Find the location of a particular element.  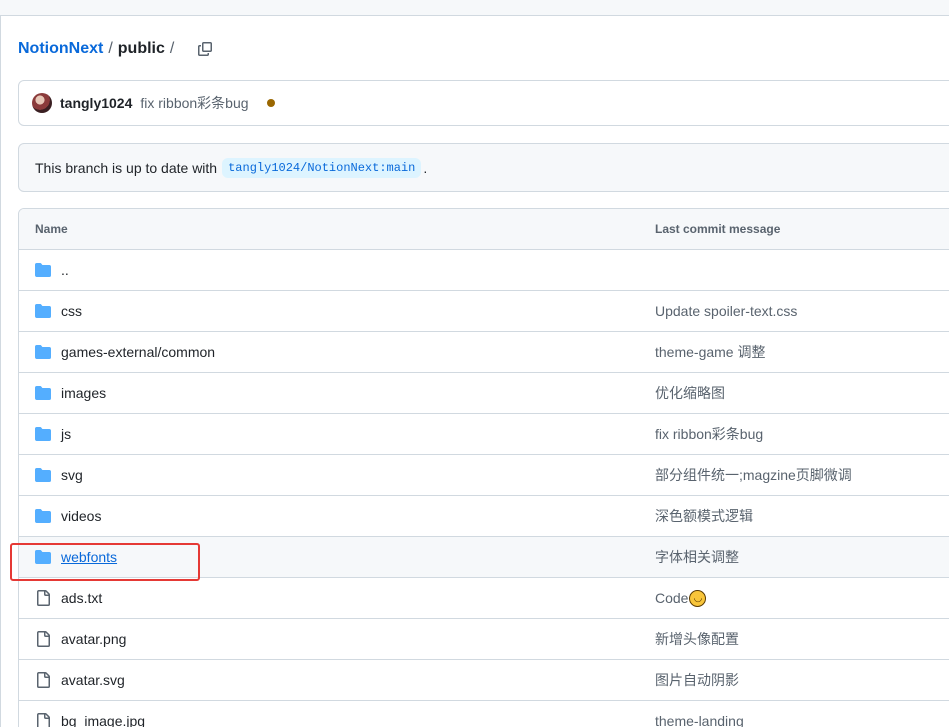

column-header-message: Last commit message is located at coordinates (718, 229).